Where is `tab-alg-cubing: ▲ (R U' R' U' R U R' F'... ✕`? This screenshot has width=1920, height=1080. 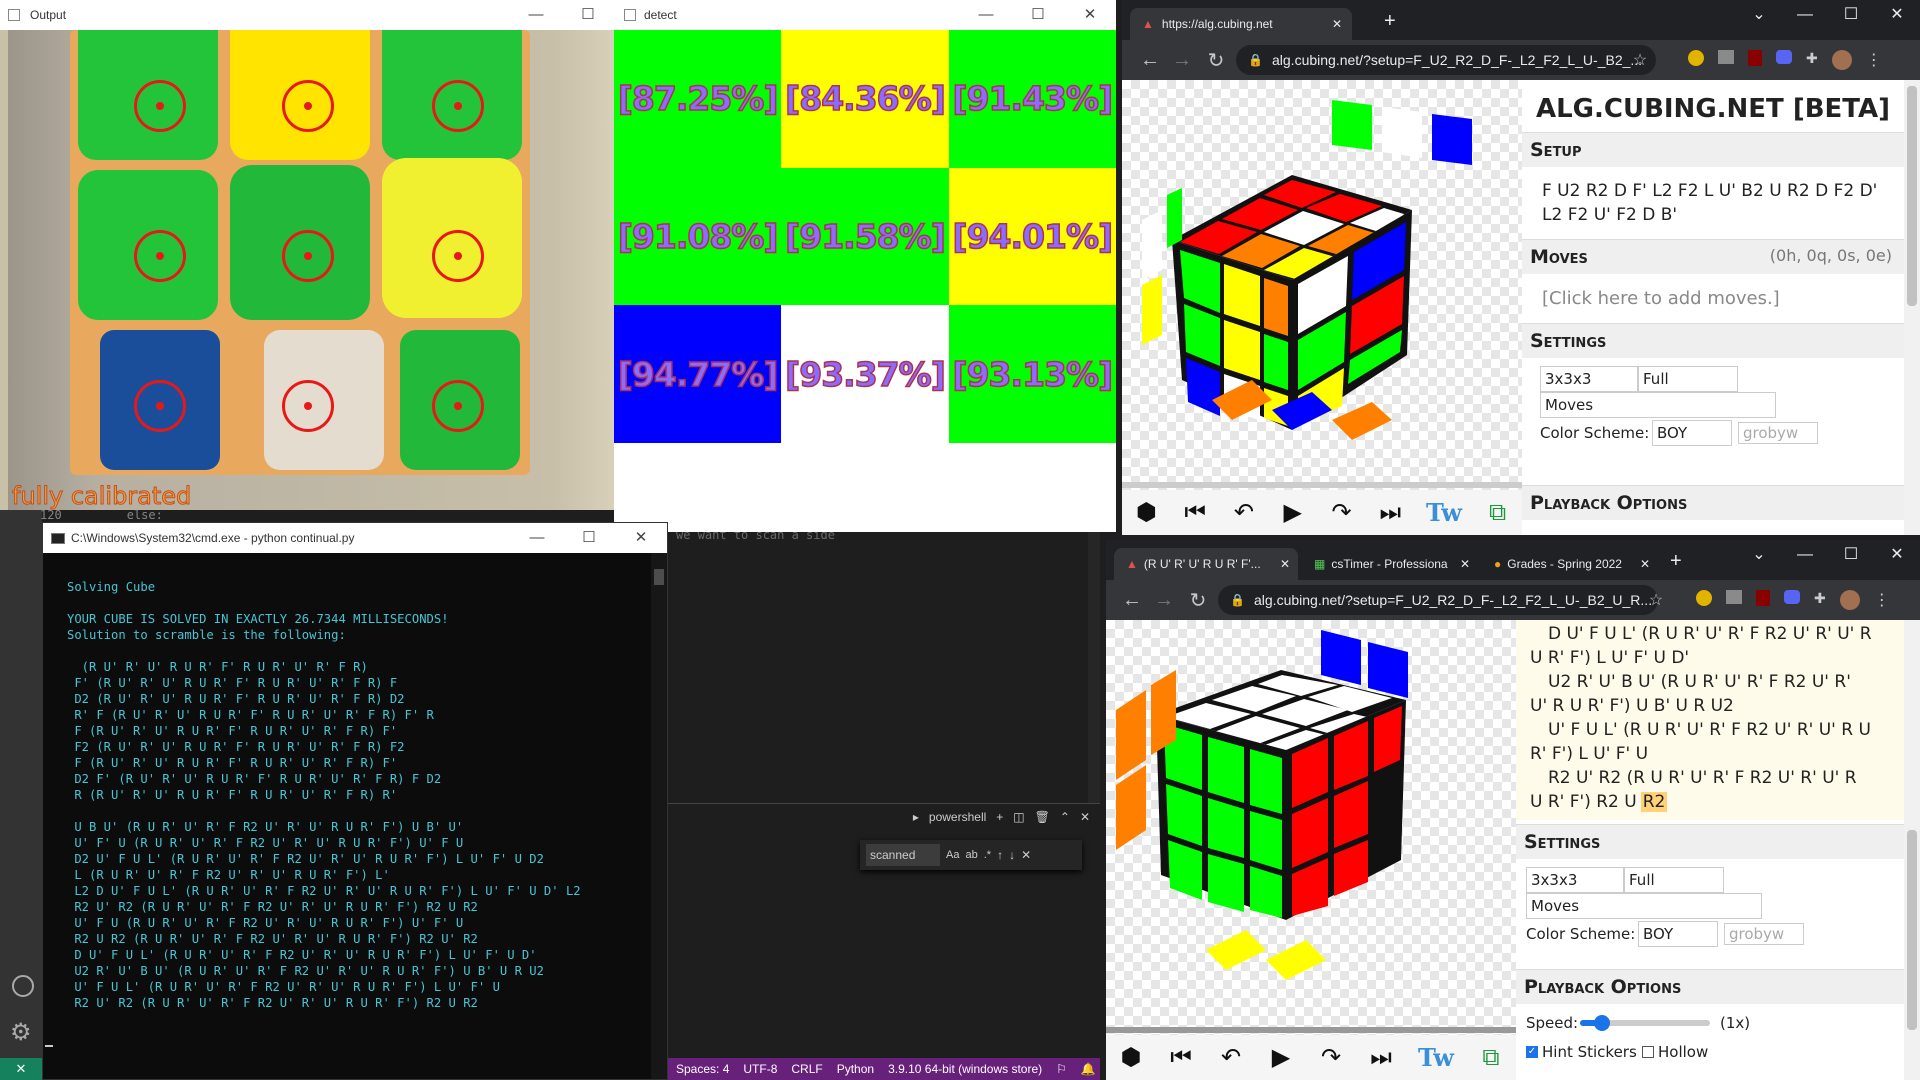
tab-alg-cubing: ▲ (R U' R' U' R U R' F'... ✕ is located at coordinates (1206, 564).